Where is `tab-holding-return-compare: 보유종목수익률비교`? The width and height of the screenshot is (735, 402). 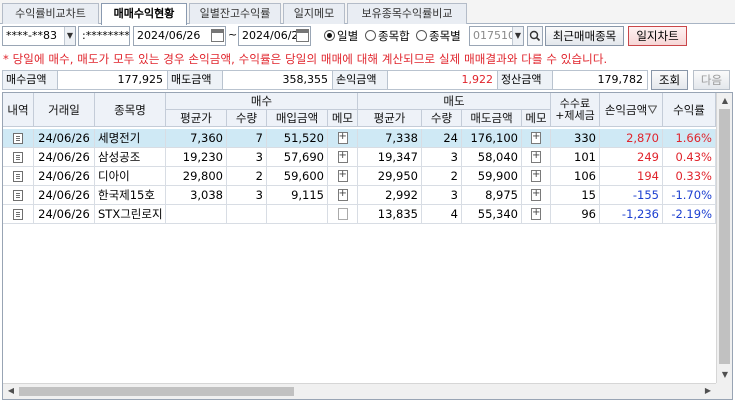 tab-holding-return-compare: 보유종목수익률비교 is located at coordinates (407, 13).